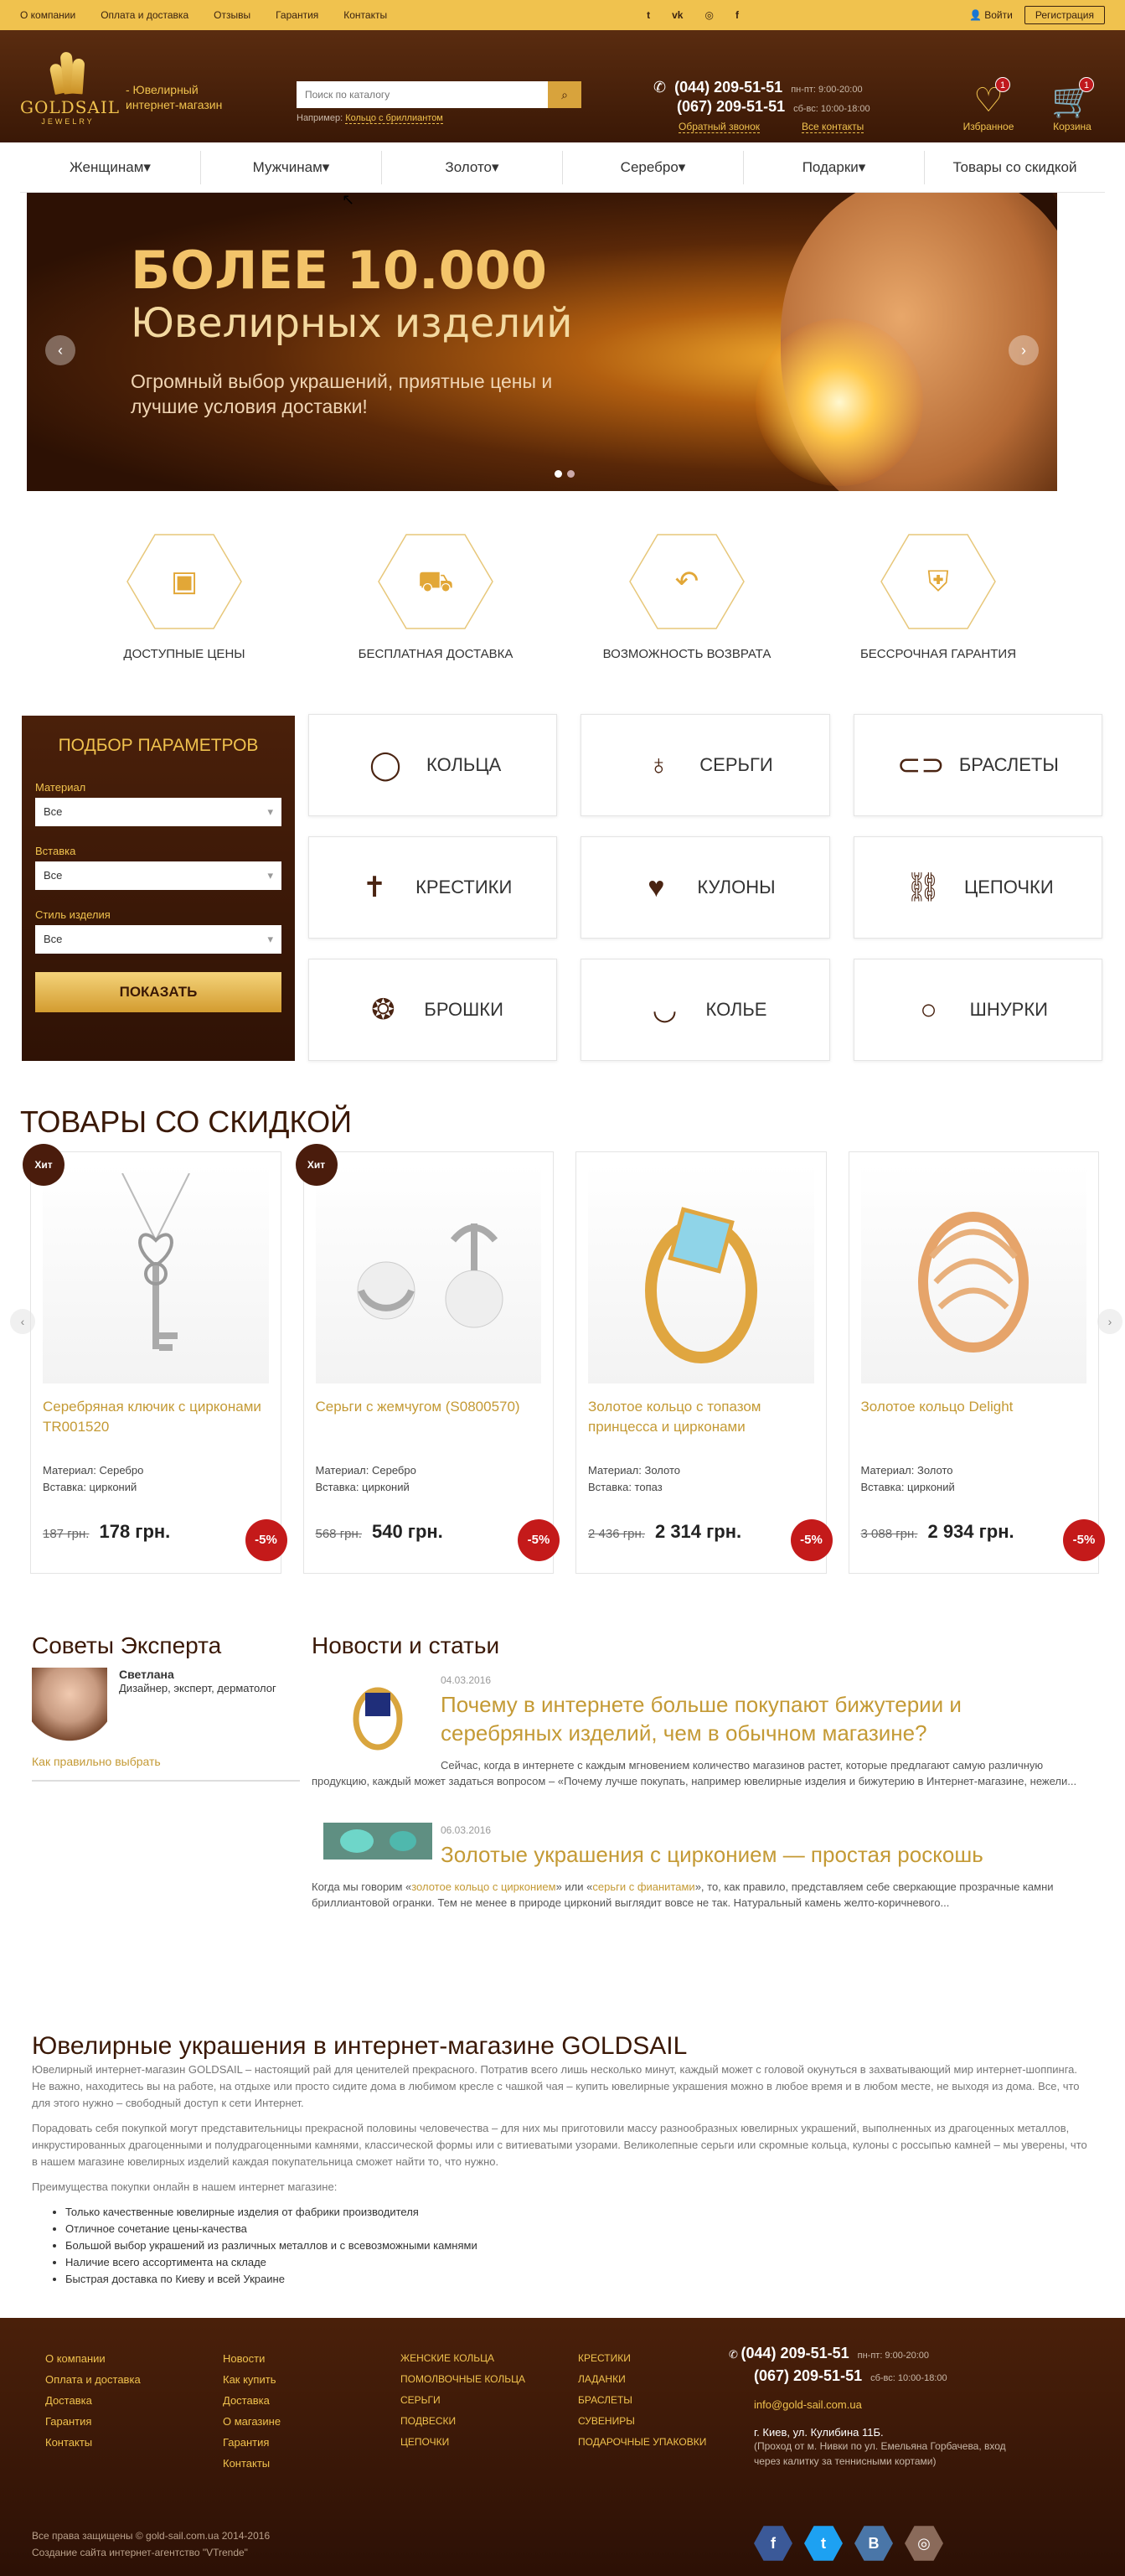 The height and width of the screenshot is (2576, 1125). I want to click on footer-link: Подвески, so click(462, 2421).